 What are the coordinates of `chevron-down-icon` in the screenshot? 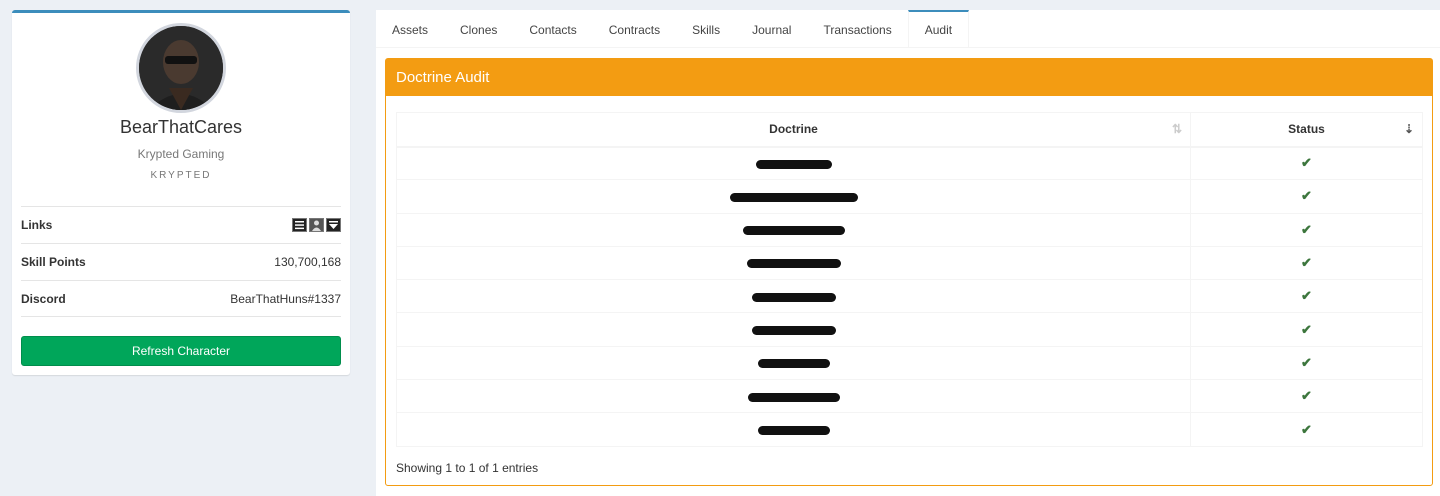 It's located at (333, 225).